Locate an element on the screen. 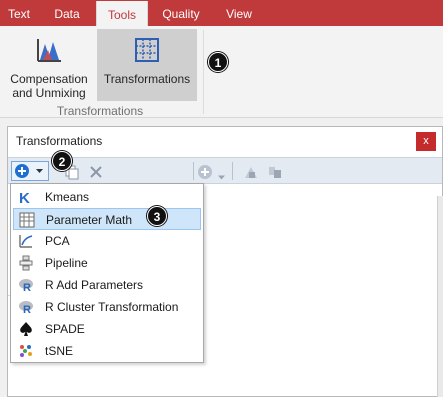 The height and width of the screenshot is (397, 443). menu-item-parameter-math: Parameter Math is located at coordinates (107, 219).